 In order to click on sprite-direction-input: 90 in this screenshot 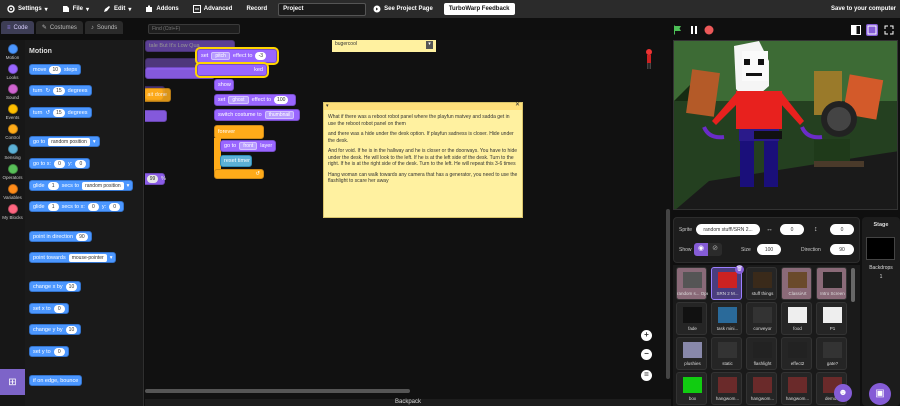, I will do `click(842, 249)`.